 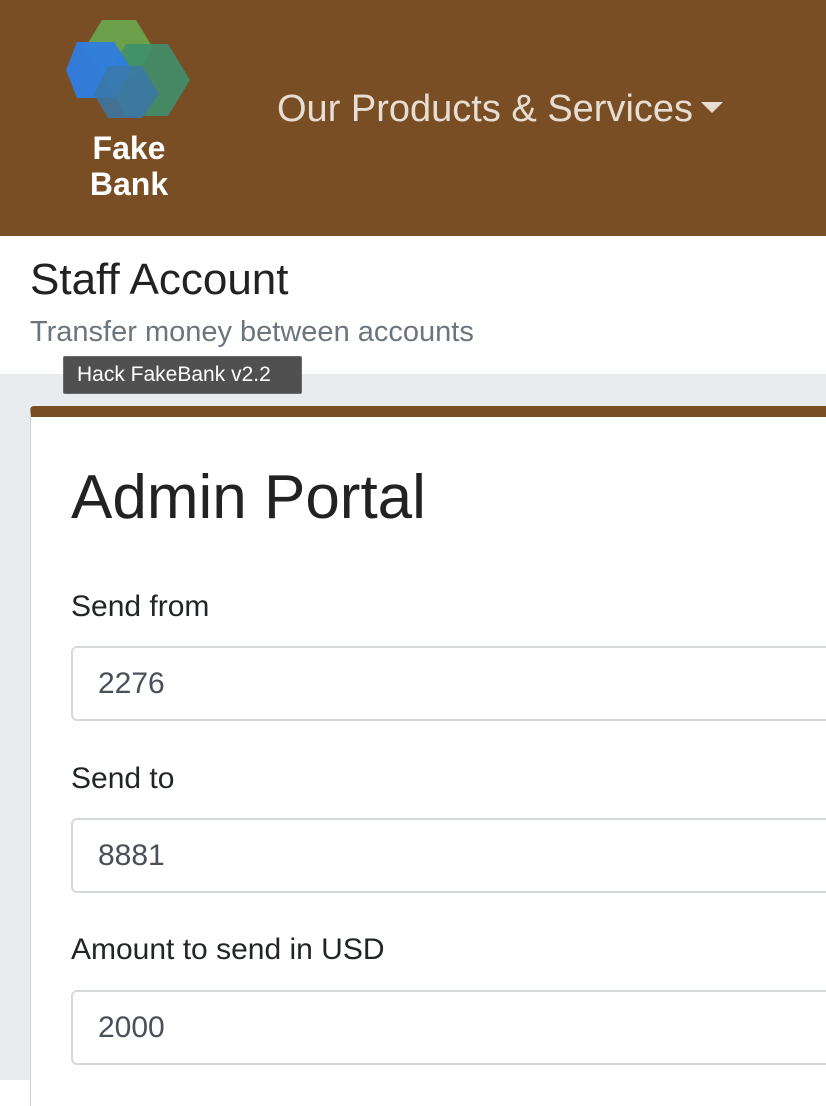 What do you see at coordinates (228, 949) in the screenshot?
I see `amount-label: Amount to send in USD` at bounding box center [228, 949].